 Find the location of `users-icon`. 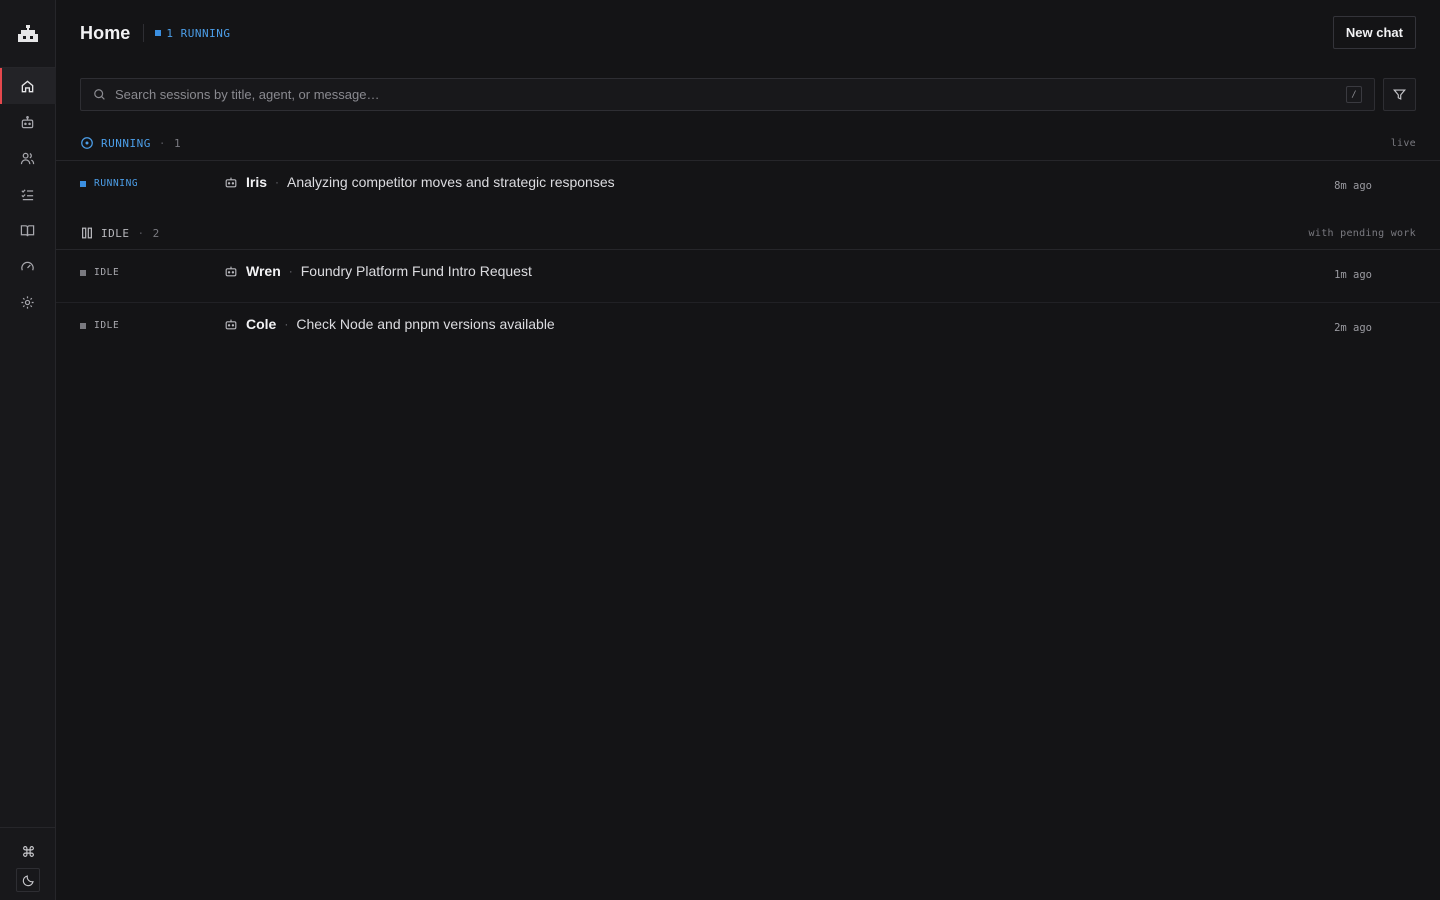

users-icon is located at coordinates (27, 158).